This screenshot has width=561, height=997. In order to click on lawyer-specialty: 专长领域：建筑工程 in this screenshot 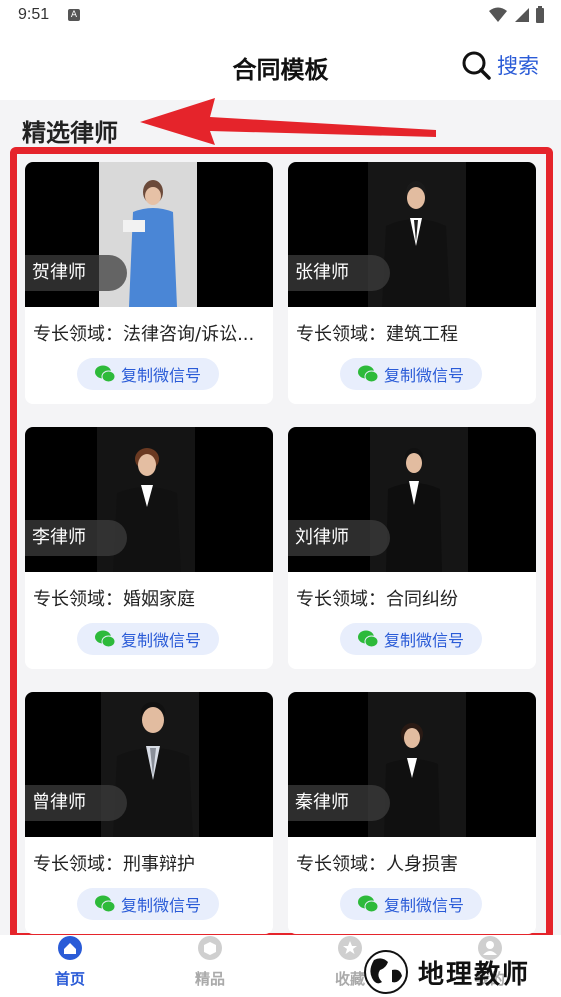, I will do `click(377, 334)`.